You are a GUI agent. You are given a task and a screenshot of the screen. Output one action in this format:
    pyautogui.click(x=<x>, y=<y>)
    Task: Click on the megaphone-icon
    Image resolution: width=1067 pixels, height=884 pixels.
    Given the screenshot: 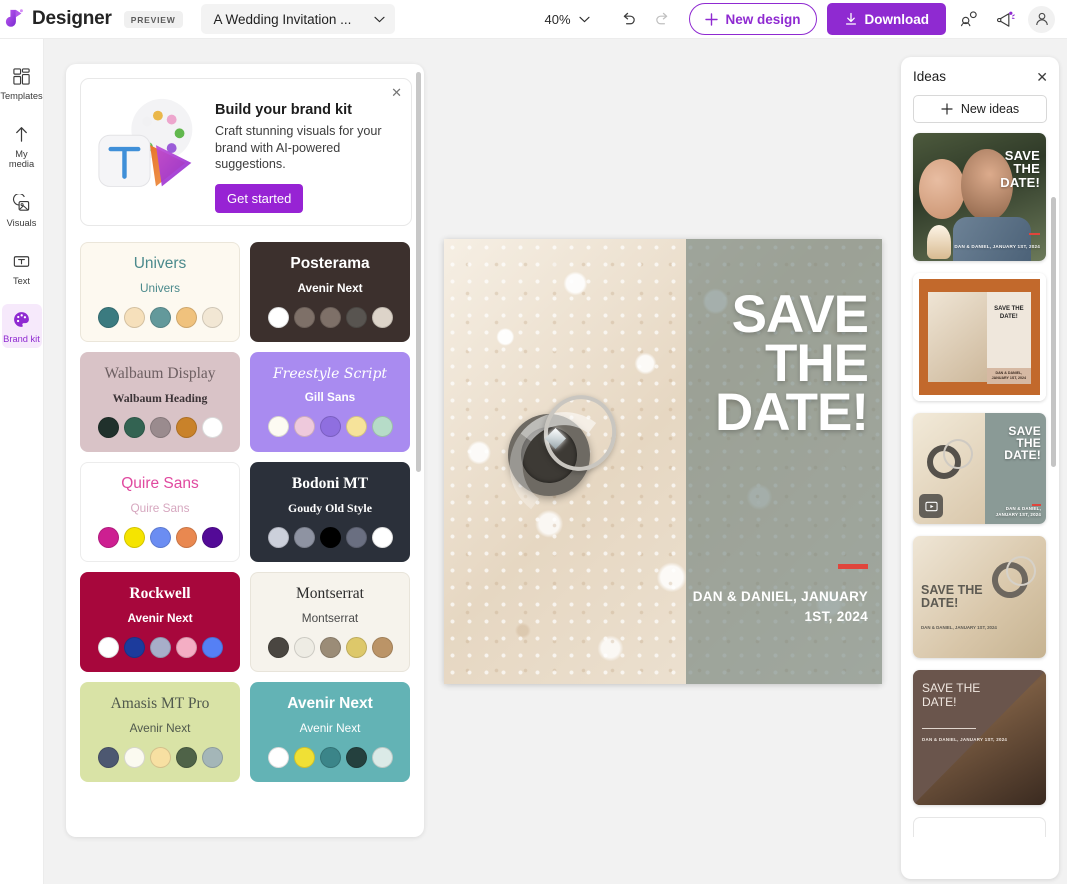 What is the action you would take?
    pyautogui.click(x=1005, y=19)
    